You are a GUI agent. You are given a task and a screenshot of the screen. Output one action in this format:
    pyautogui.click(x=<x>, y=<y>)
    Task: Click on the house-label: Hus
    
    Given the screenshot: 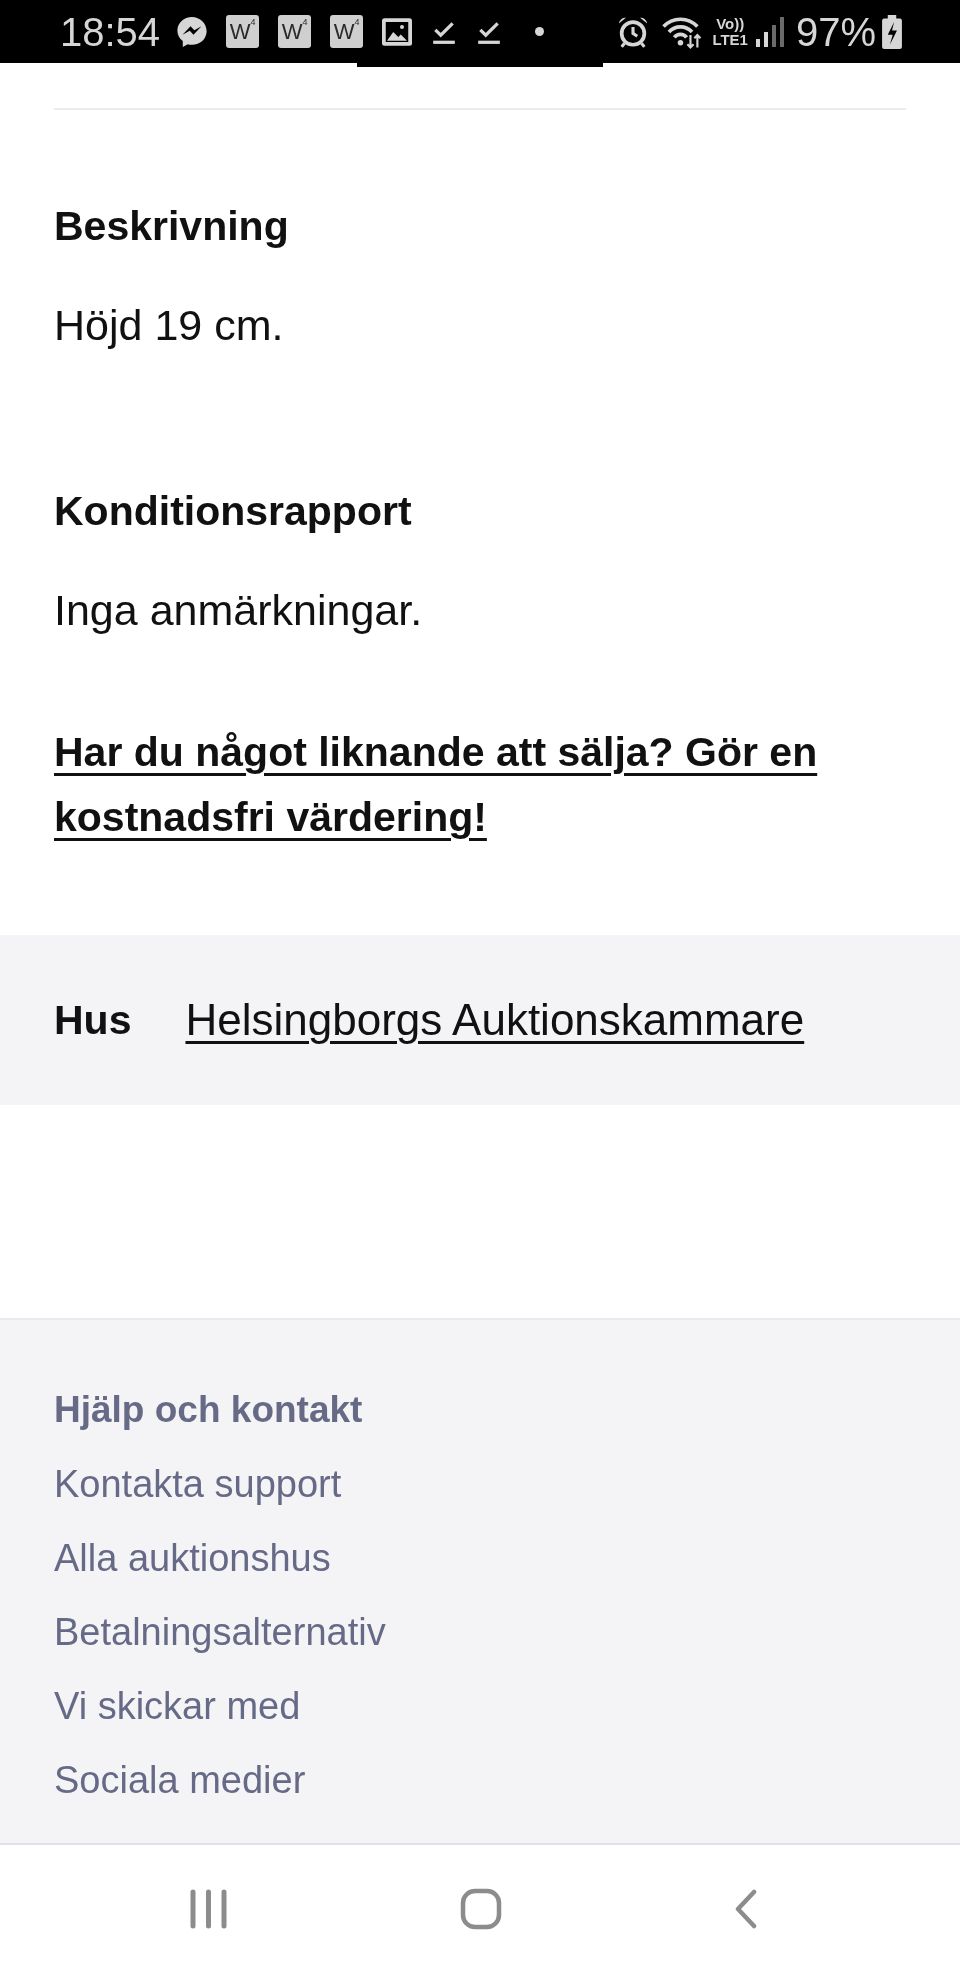 What is the action you would take?
    pyautogui.click(x=93, y=1020)
    